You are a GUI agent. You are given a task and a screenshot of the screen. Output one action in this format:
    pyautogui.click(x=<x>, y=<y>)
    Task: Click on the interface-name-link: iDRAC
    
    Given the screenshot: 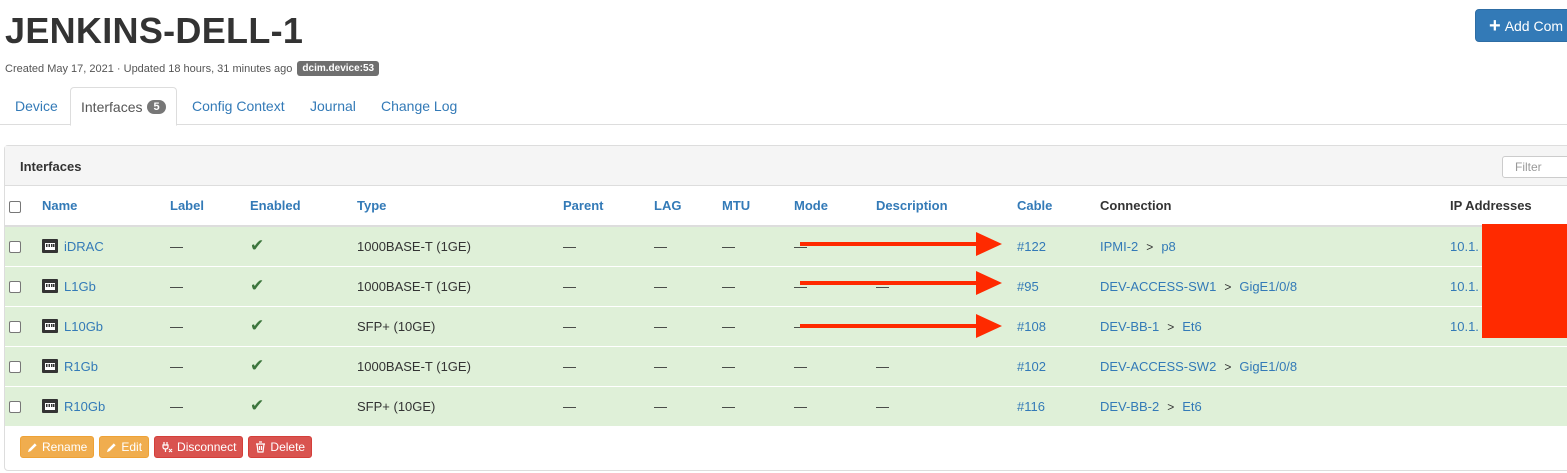 What is the action you would take?
    pyautogui.click(x=84, y=246)
    